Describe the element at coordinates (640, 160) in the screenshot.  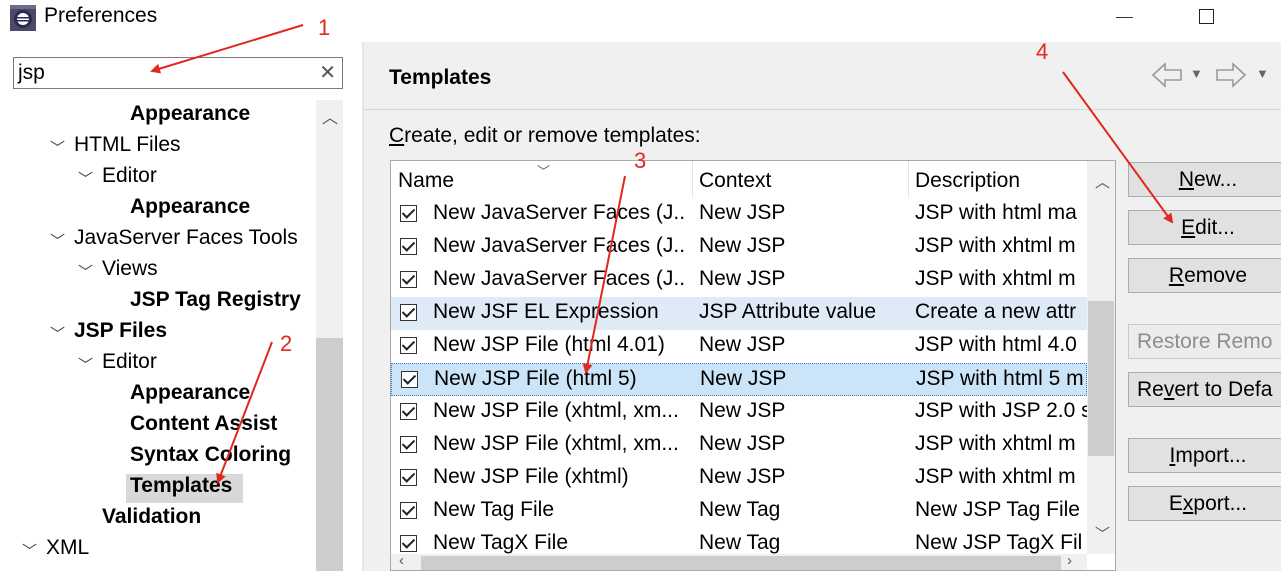
I see `annotation-number-3: 3` at that location.